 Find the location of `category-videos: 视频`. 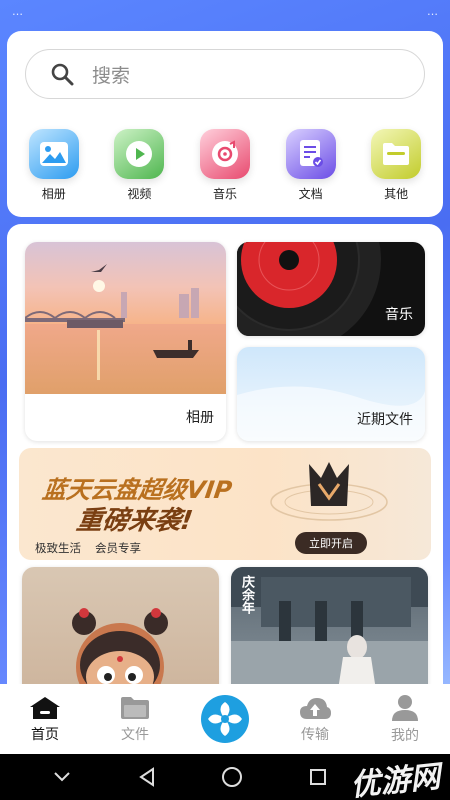

category-videos: 视频 is located at coordinates (139, 165).